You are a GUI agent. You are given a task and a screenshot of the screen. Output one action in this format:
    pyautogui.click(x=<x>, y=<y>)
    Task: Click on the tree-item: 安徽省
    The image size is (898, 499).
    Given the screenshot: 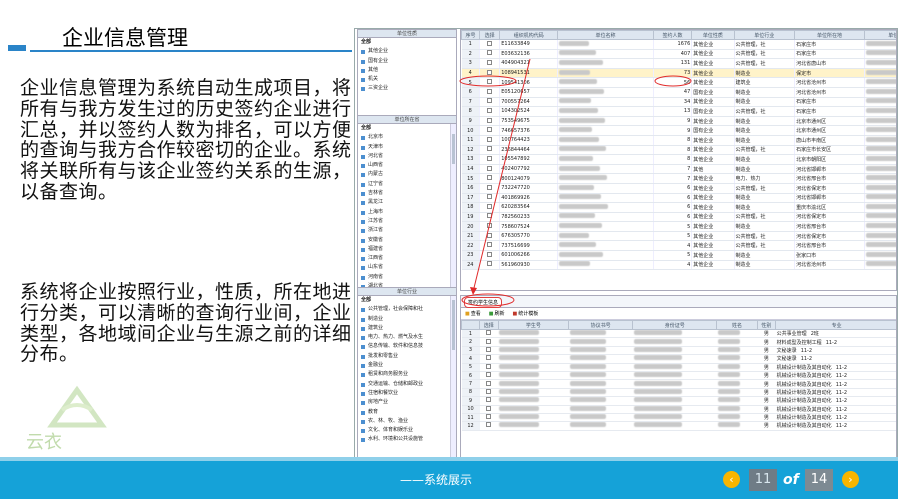 What is the action you would take?
    pyautogui.click(x=407, y=240)
    